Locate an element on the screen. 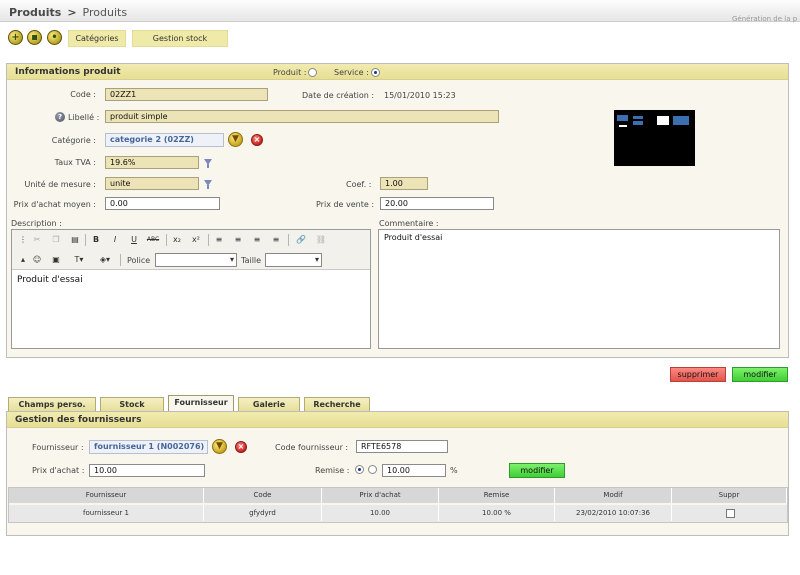  unlink-icon: ⛓ is located at coordinates (321, 239).